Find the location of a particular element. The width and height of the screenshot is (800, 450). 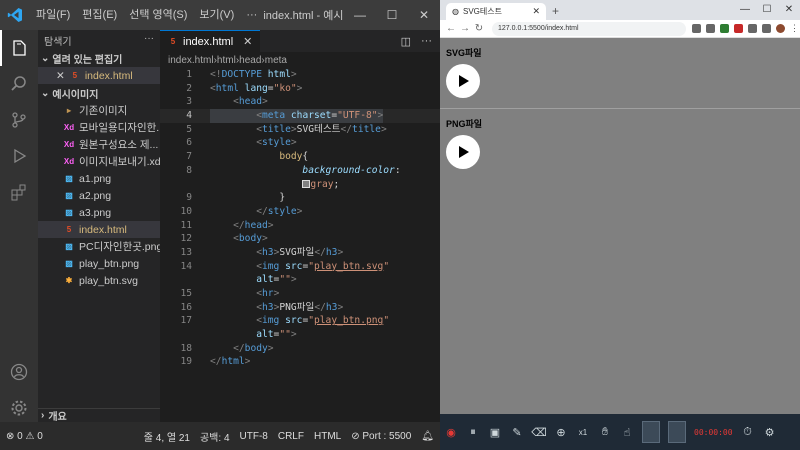

address-bar: 127.0.0.1:5500/index.html is located at coordinates (589, 28).